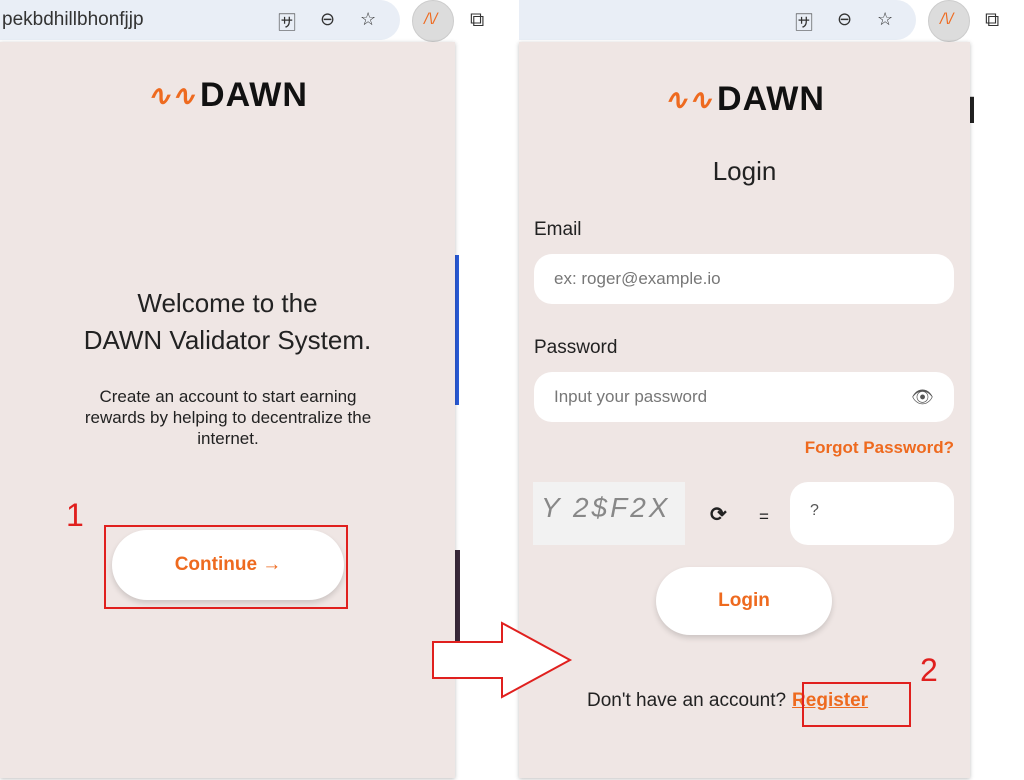  What do you see at coordinates (687, 700) in the screenshot?
I see `no-account-text: Don't have an account?` at bounding box center [687, 700].